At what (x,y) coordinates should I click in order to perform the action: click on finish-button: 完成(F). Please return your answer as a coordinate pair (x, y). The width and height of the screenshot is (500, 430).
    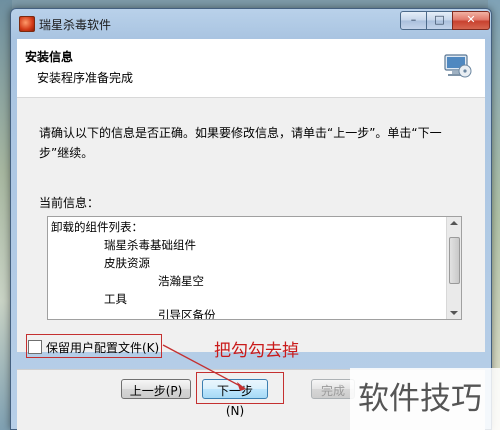
    Looking at the image, I should click on (333, 389).